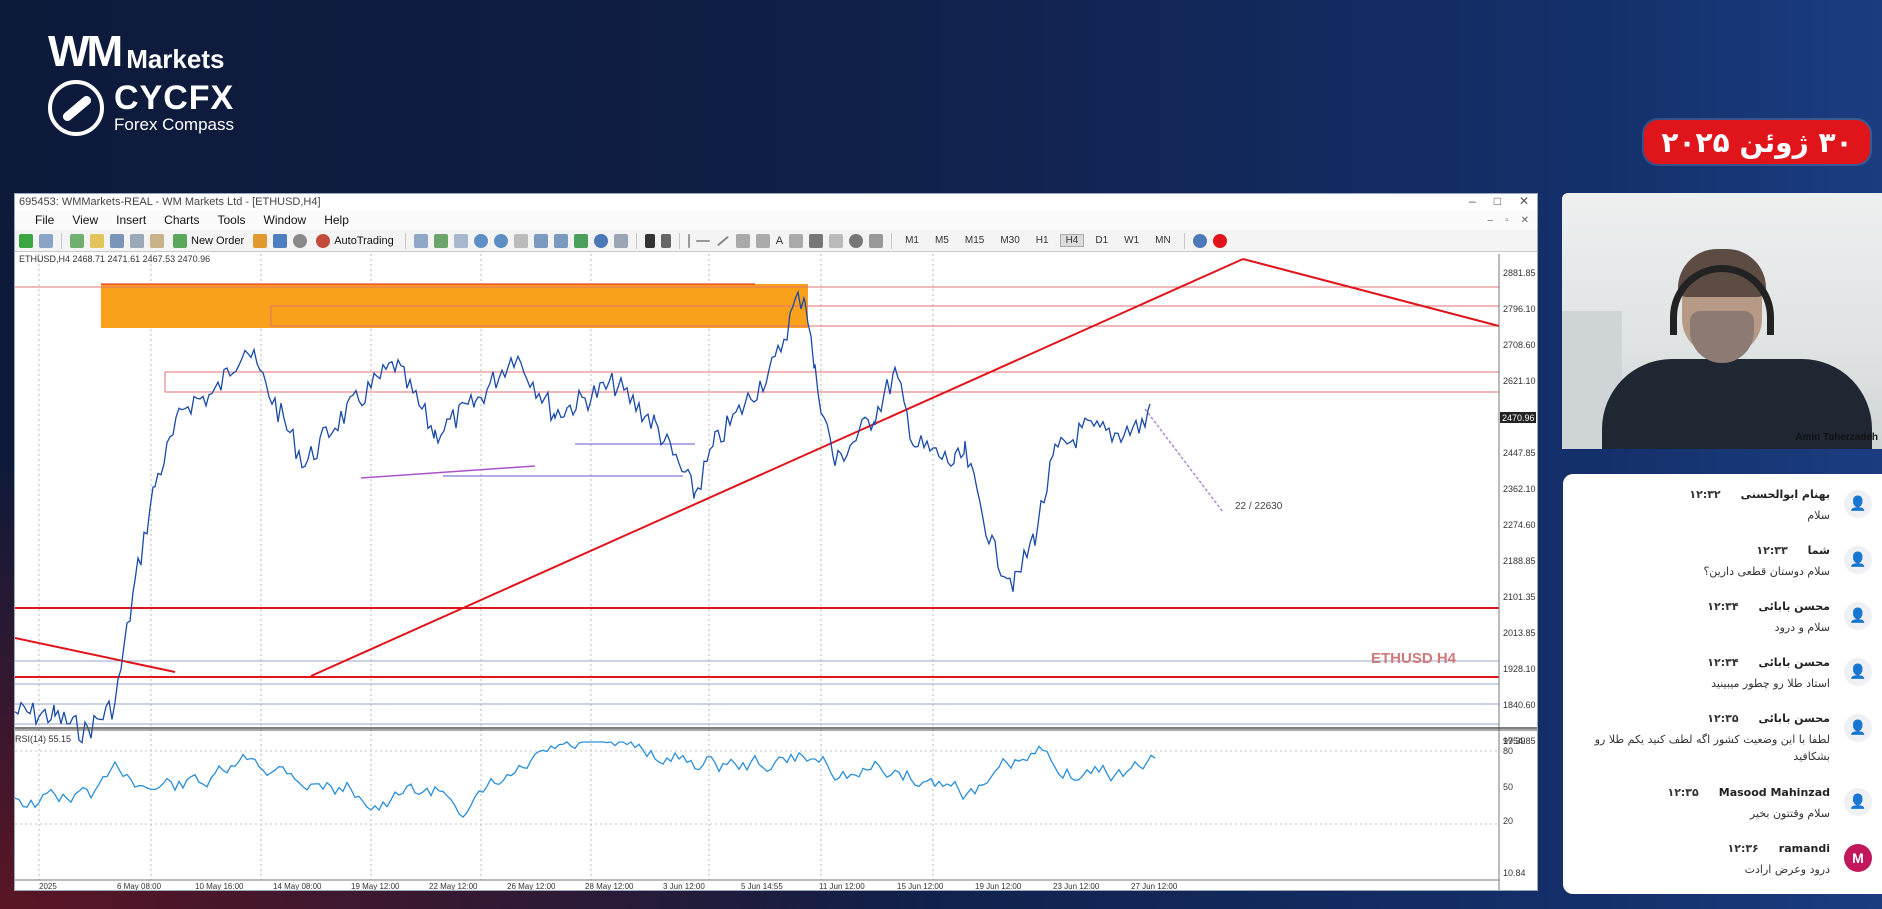 The height and width of the screenshot is (909, 1882). What do you see at coordinates (1371, 292) in the screenshot?
I see `trendline-down` at bounding box center [1371, 292].